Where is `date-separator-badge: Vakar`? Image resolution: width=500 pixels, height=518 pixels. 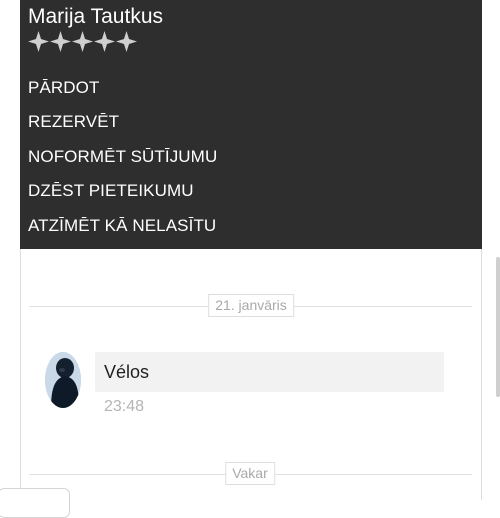
date-separator-badge: Vakar is located at coordinates (250, 473).